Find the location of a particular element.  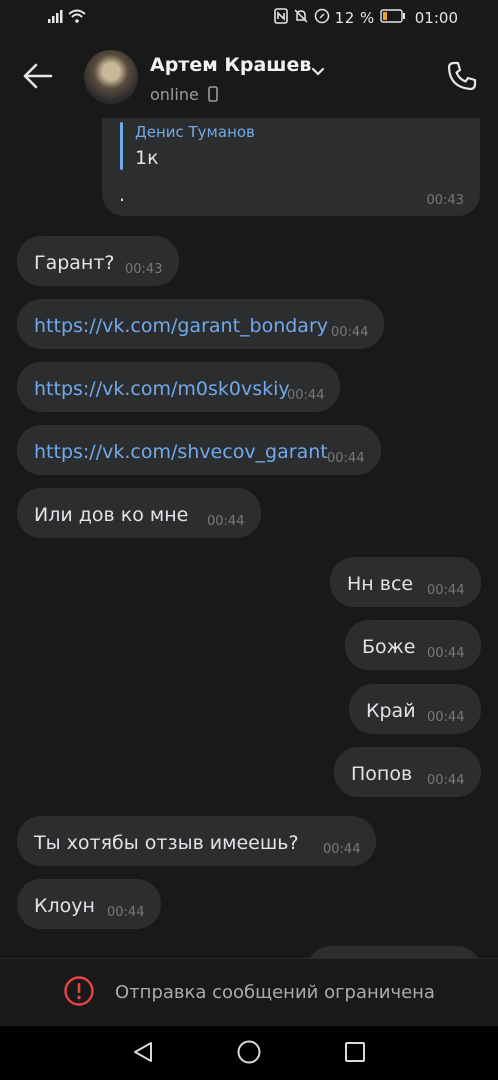

message-bubble: Попов 00:44 is located at coordinates (407, 772).